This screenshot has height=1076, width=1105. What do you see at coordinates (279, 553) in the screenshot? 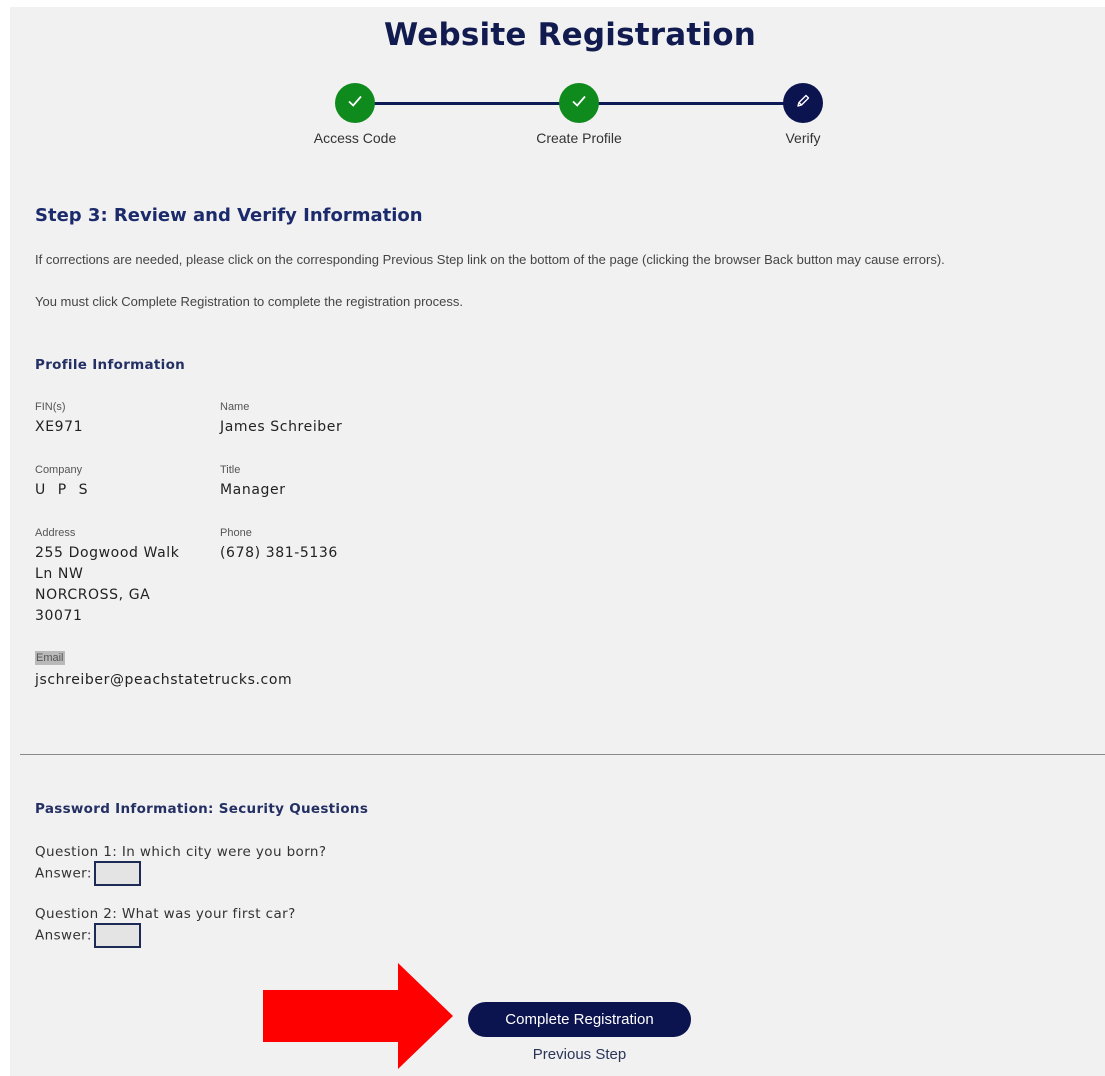
I see `phone-value: (678) 381-5136` at bounding box center [279, 553].